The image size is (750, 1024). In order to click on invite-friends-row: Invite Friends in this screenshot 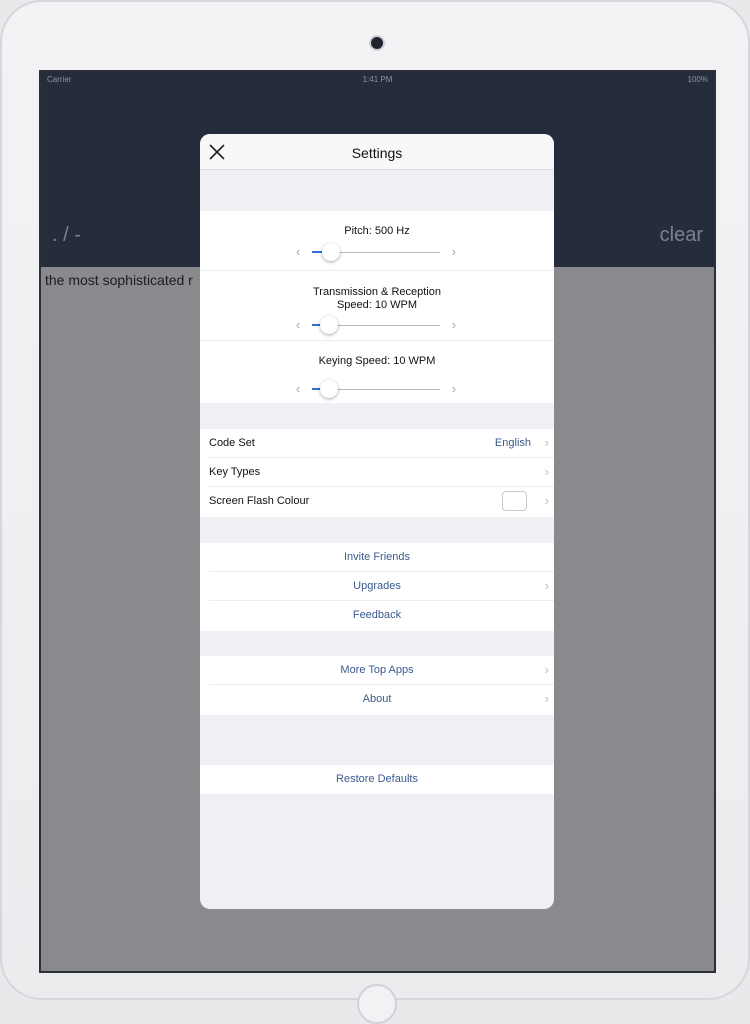, I will do `click(377, 557)`.